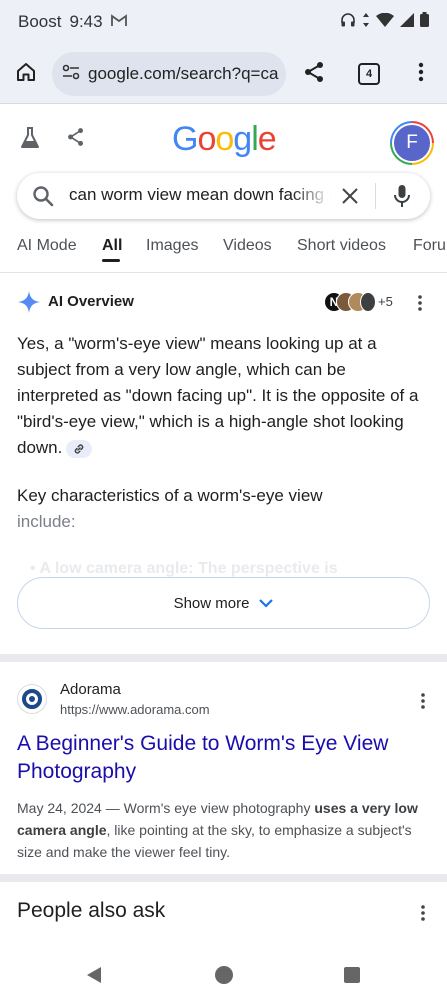  I want to click on share-button, so click(314, 74).